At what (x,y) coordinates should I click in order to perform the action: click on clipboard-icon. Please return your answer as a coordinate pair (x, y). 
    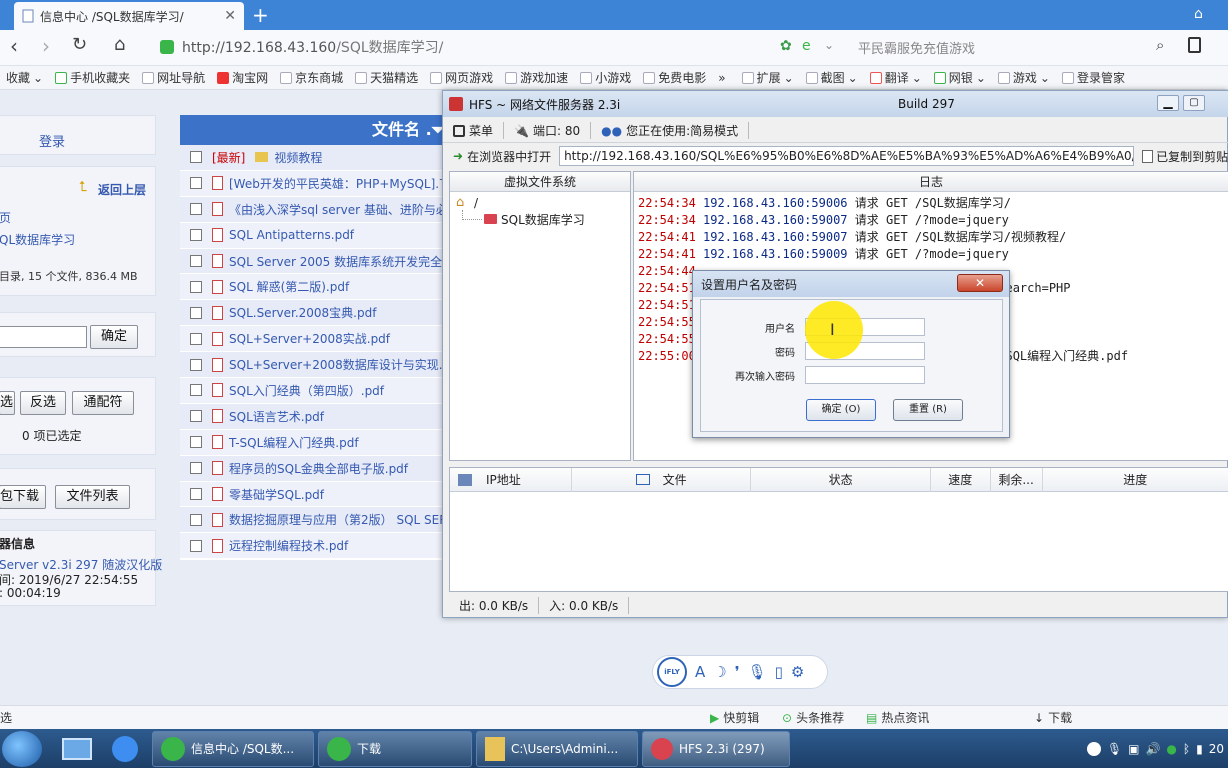
    Looking at the image, I should click on (1194, 45).